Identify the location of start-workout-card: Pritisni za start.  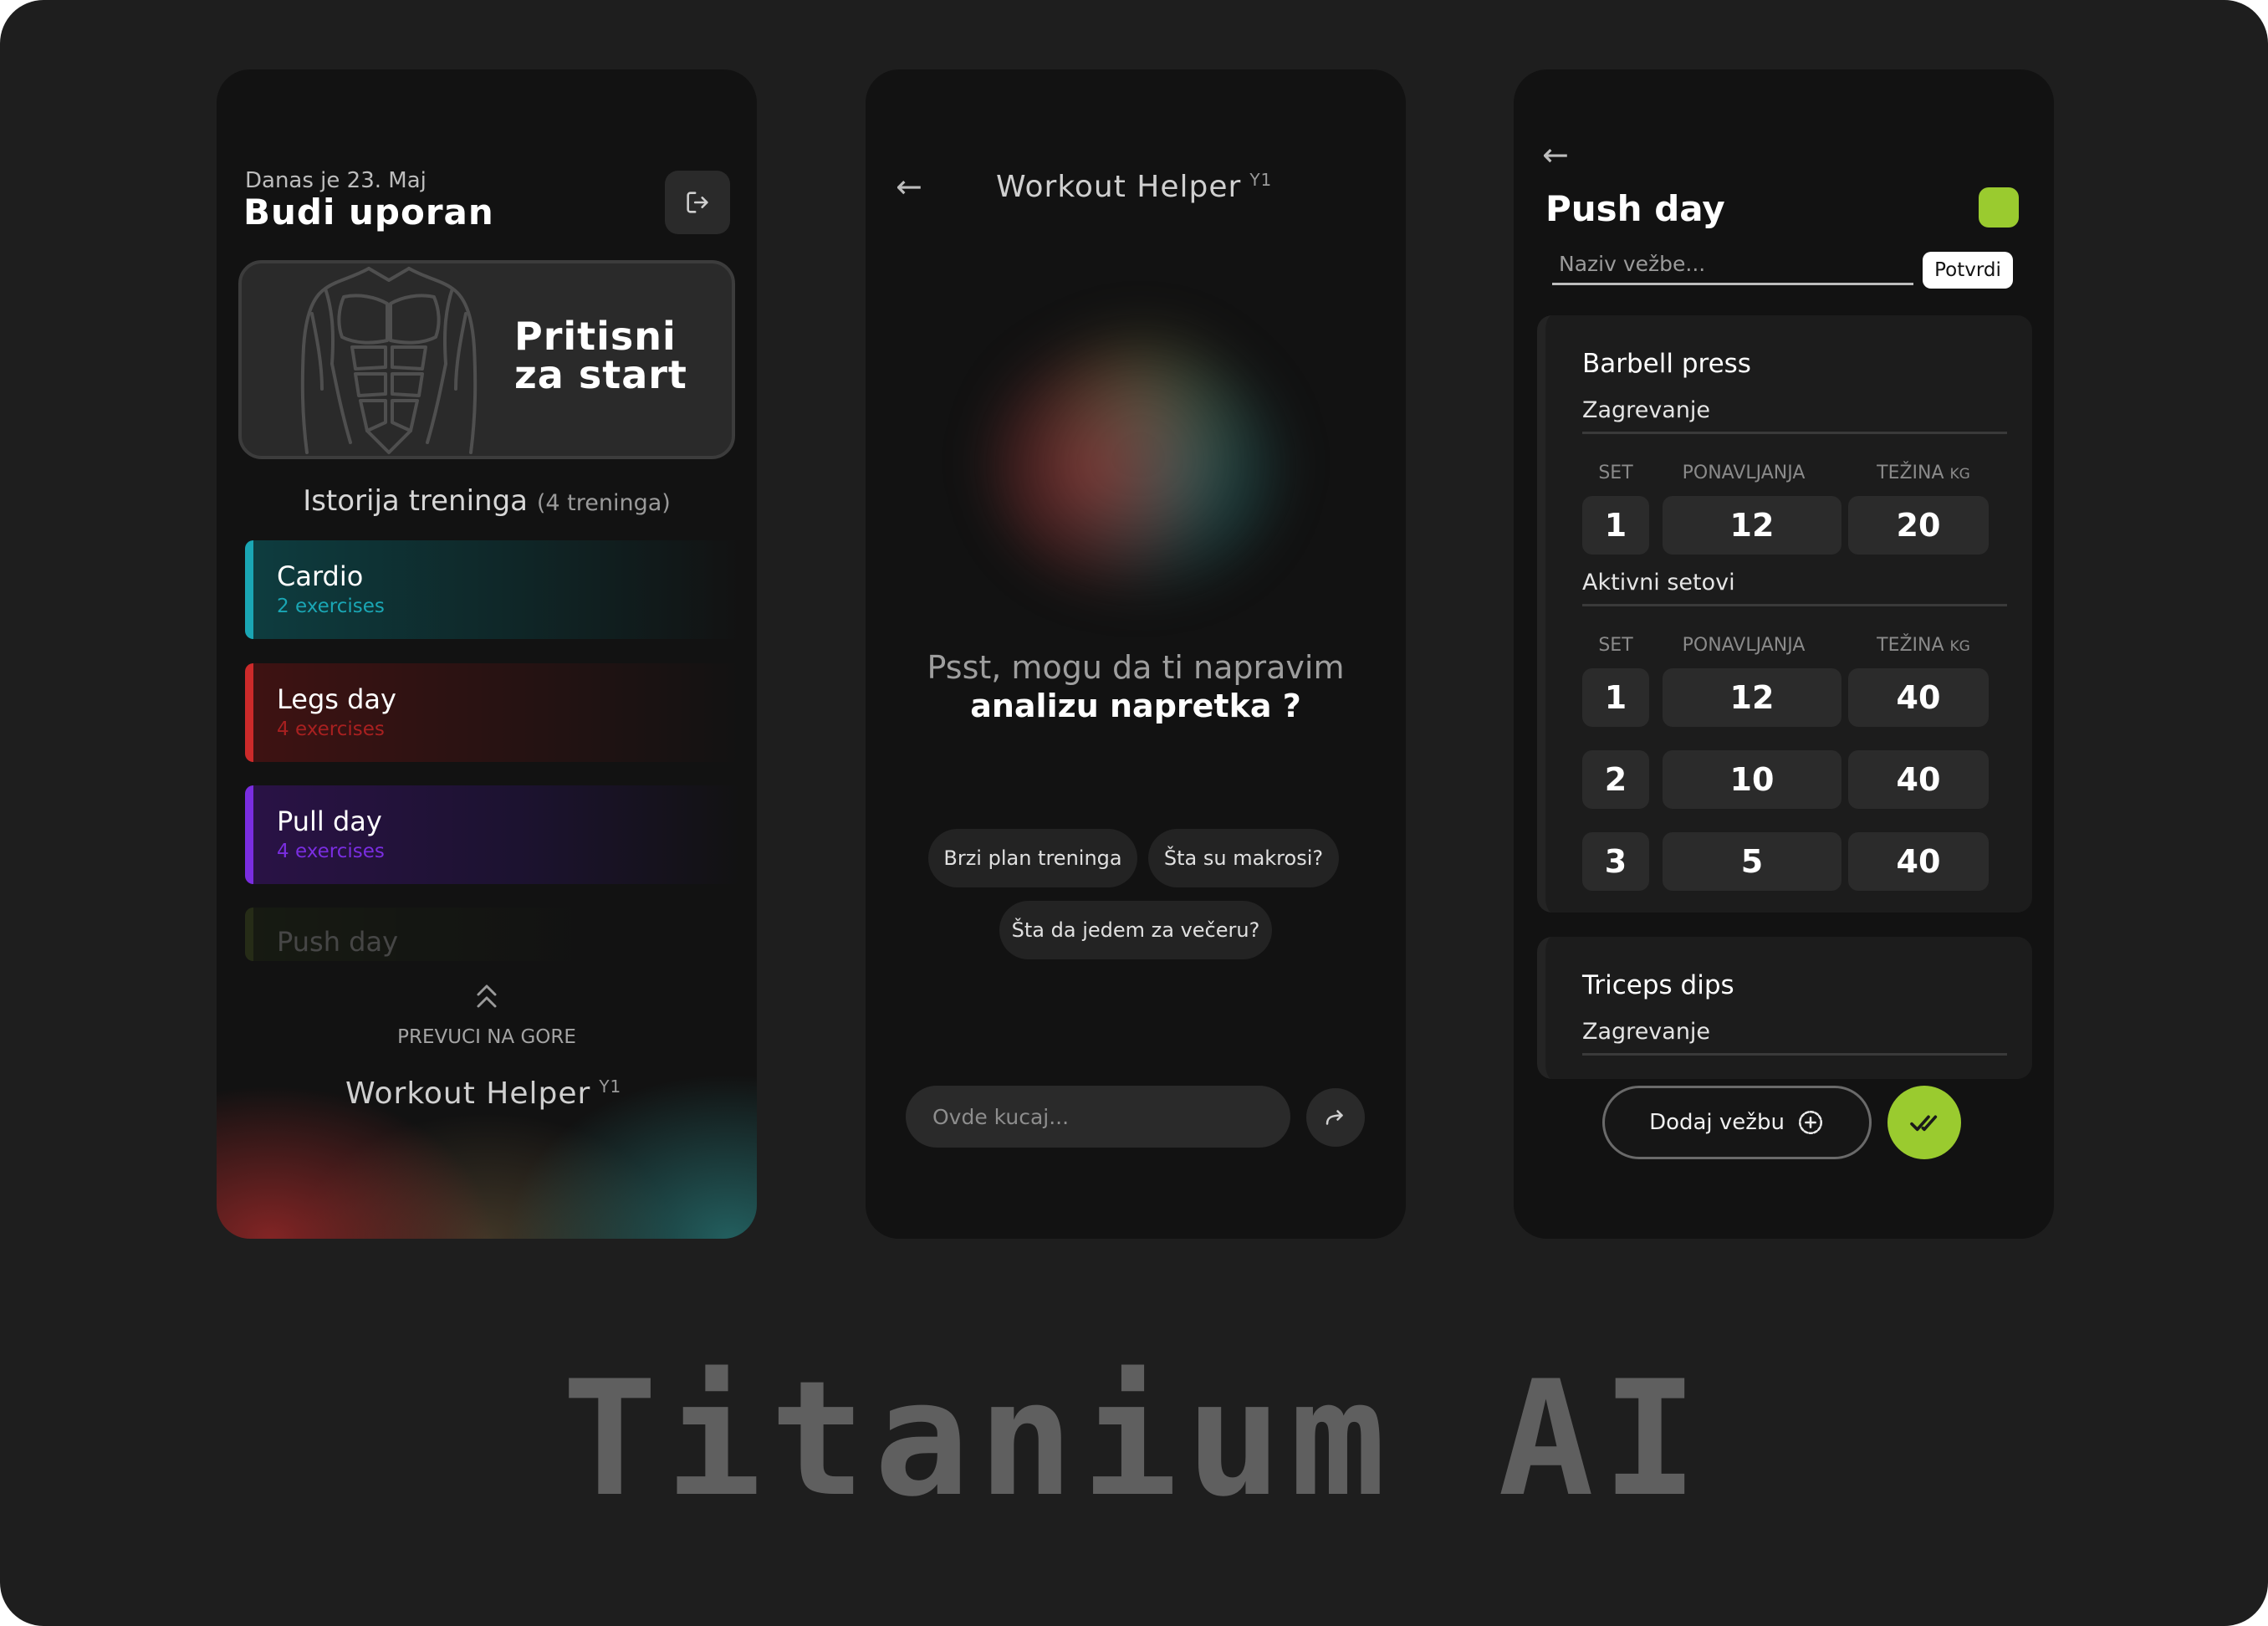
(486, 359).